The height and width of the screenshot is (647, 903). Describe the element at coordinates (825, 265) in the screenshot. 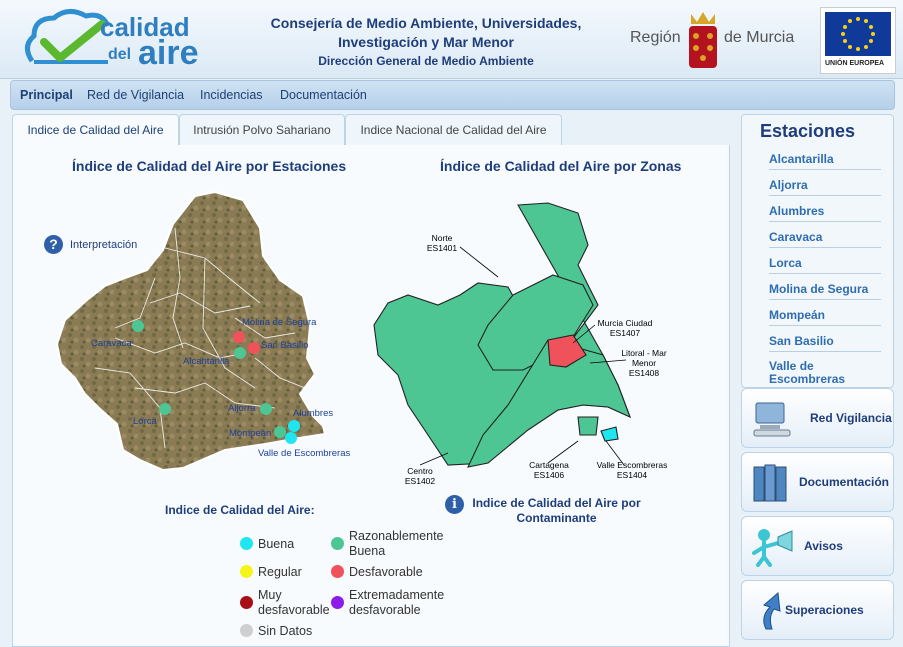

I see `sidebar-station-lorca: Lorca` at that location.